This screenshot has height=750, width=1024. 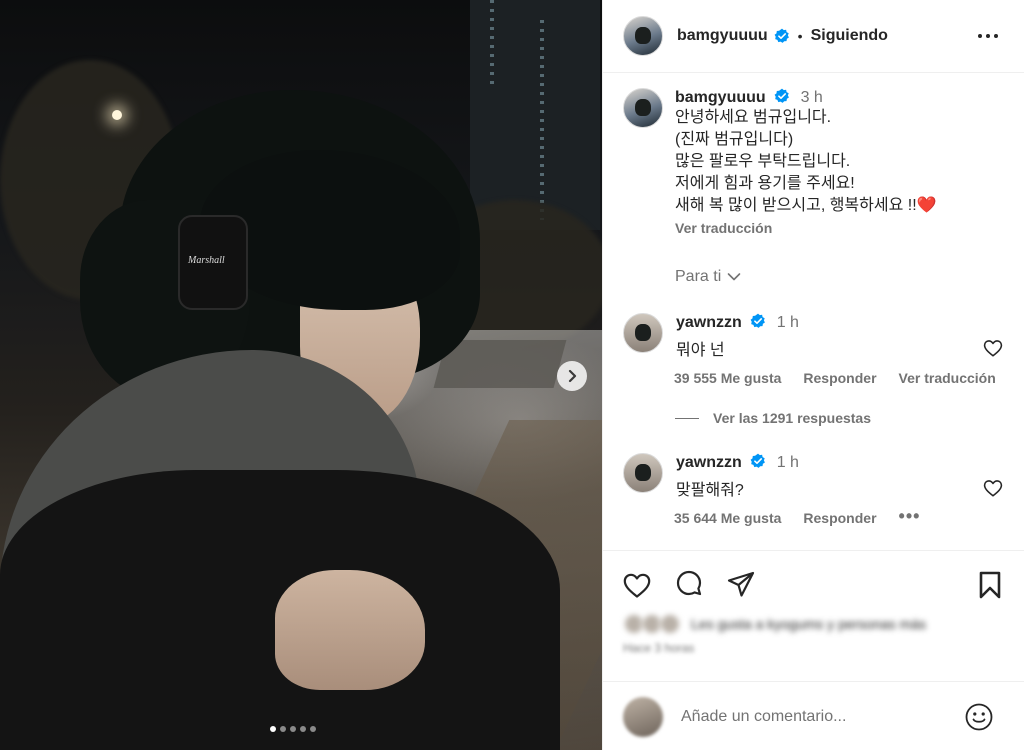 What do you see at coordinates (812, 97) in the screenshot?
I see `caption-time: 3 h` at bounding box center [812, 97].